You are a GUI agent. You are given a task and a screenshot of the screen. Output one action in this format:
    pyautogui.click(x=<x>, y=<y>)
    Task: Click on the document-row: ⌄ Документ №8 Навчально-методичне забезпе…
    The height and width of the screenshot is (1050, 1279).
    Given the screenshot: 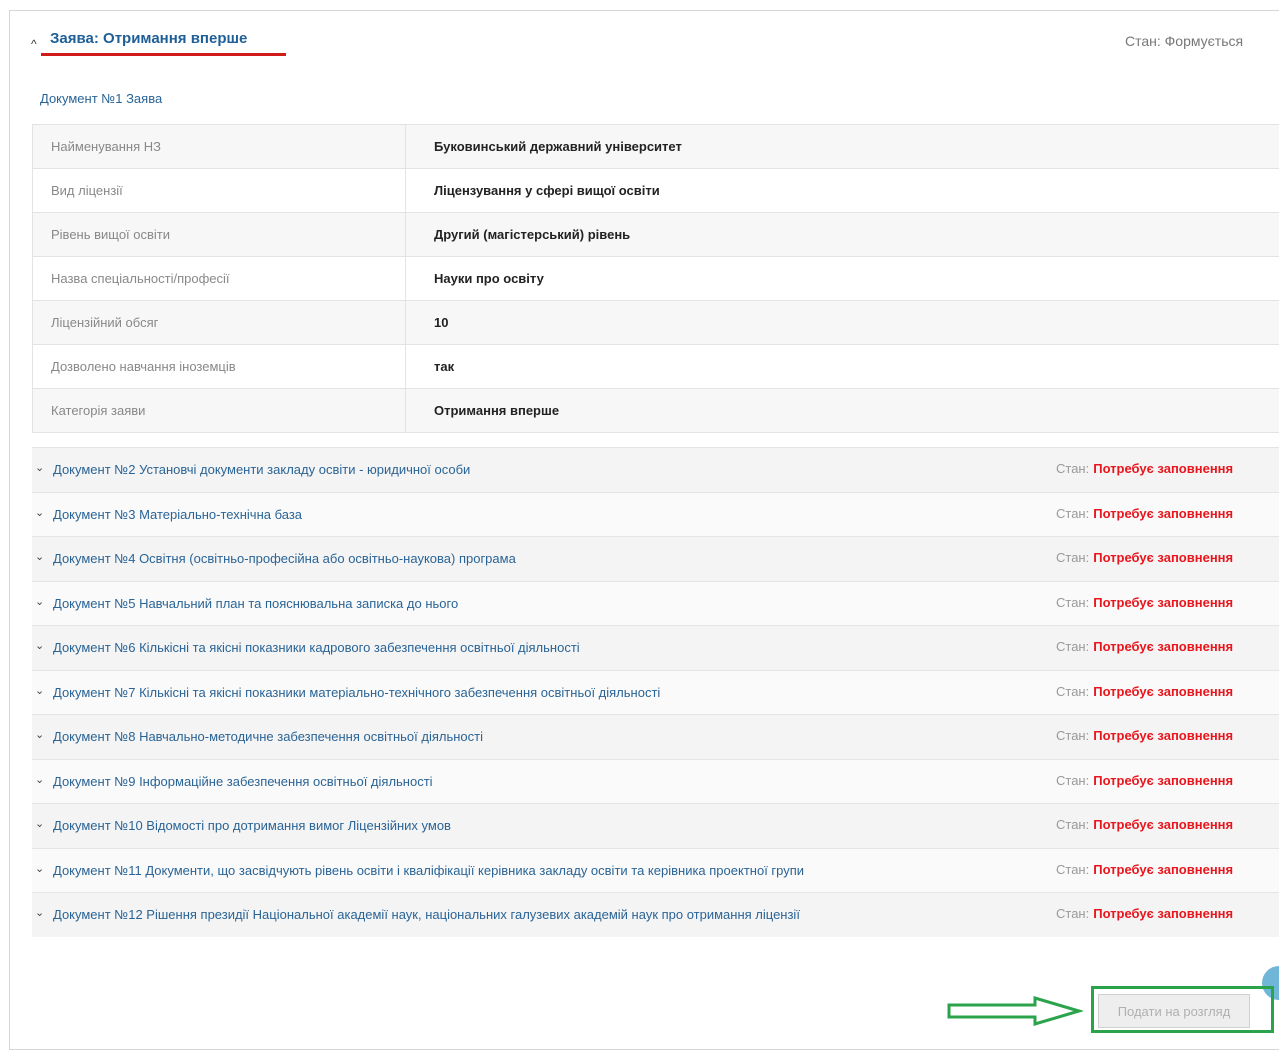 What is the action you would take?
    pyautogui.click(x=655, y=736)
    